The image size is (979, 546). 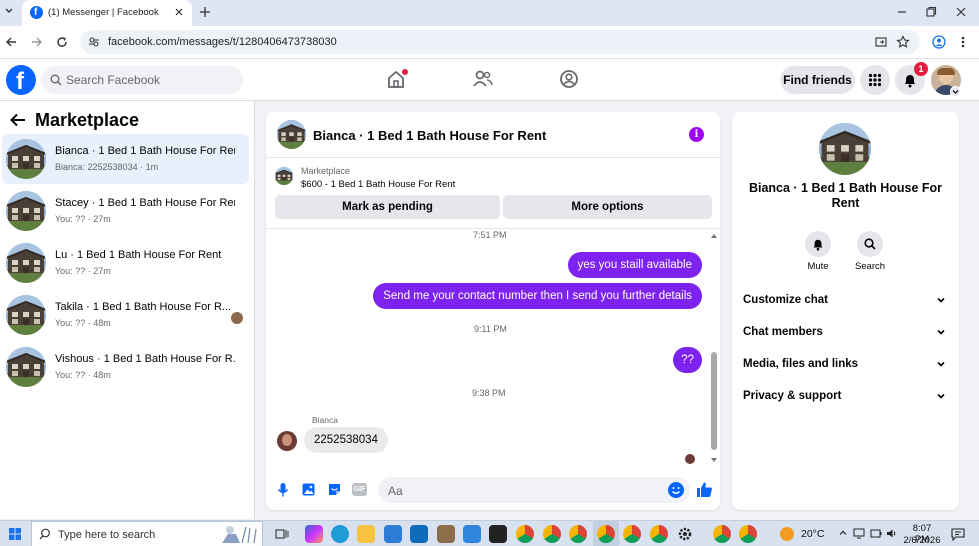 I want to click on cast-icon, so click(x=881, y=42).